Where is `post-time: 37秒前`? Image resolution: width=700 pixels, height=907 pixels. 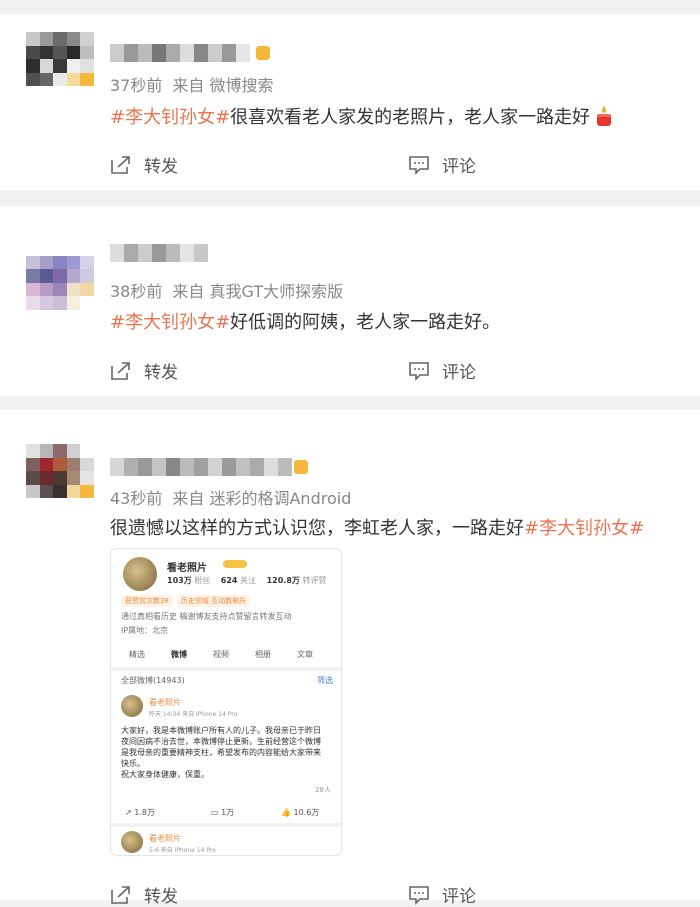
post-time: 37秒前 is located at coordinates (136, 85).